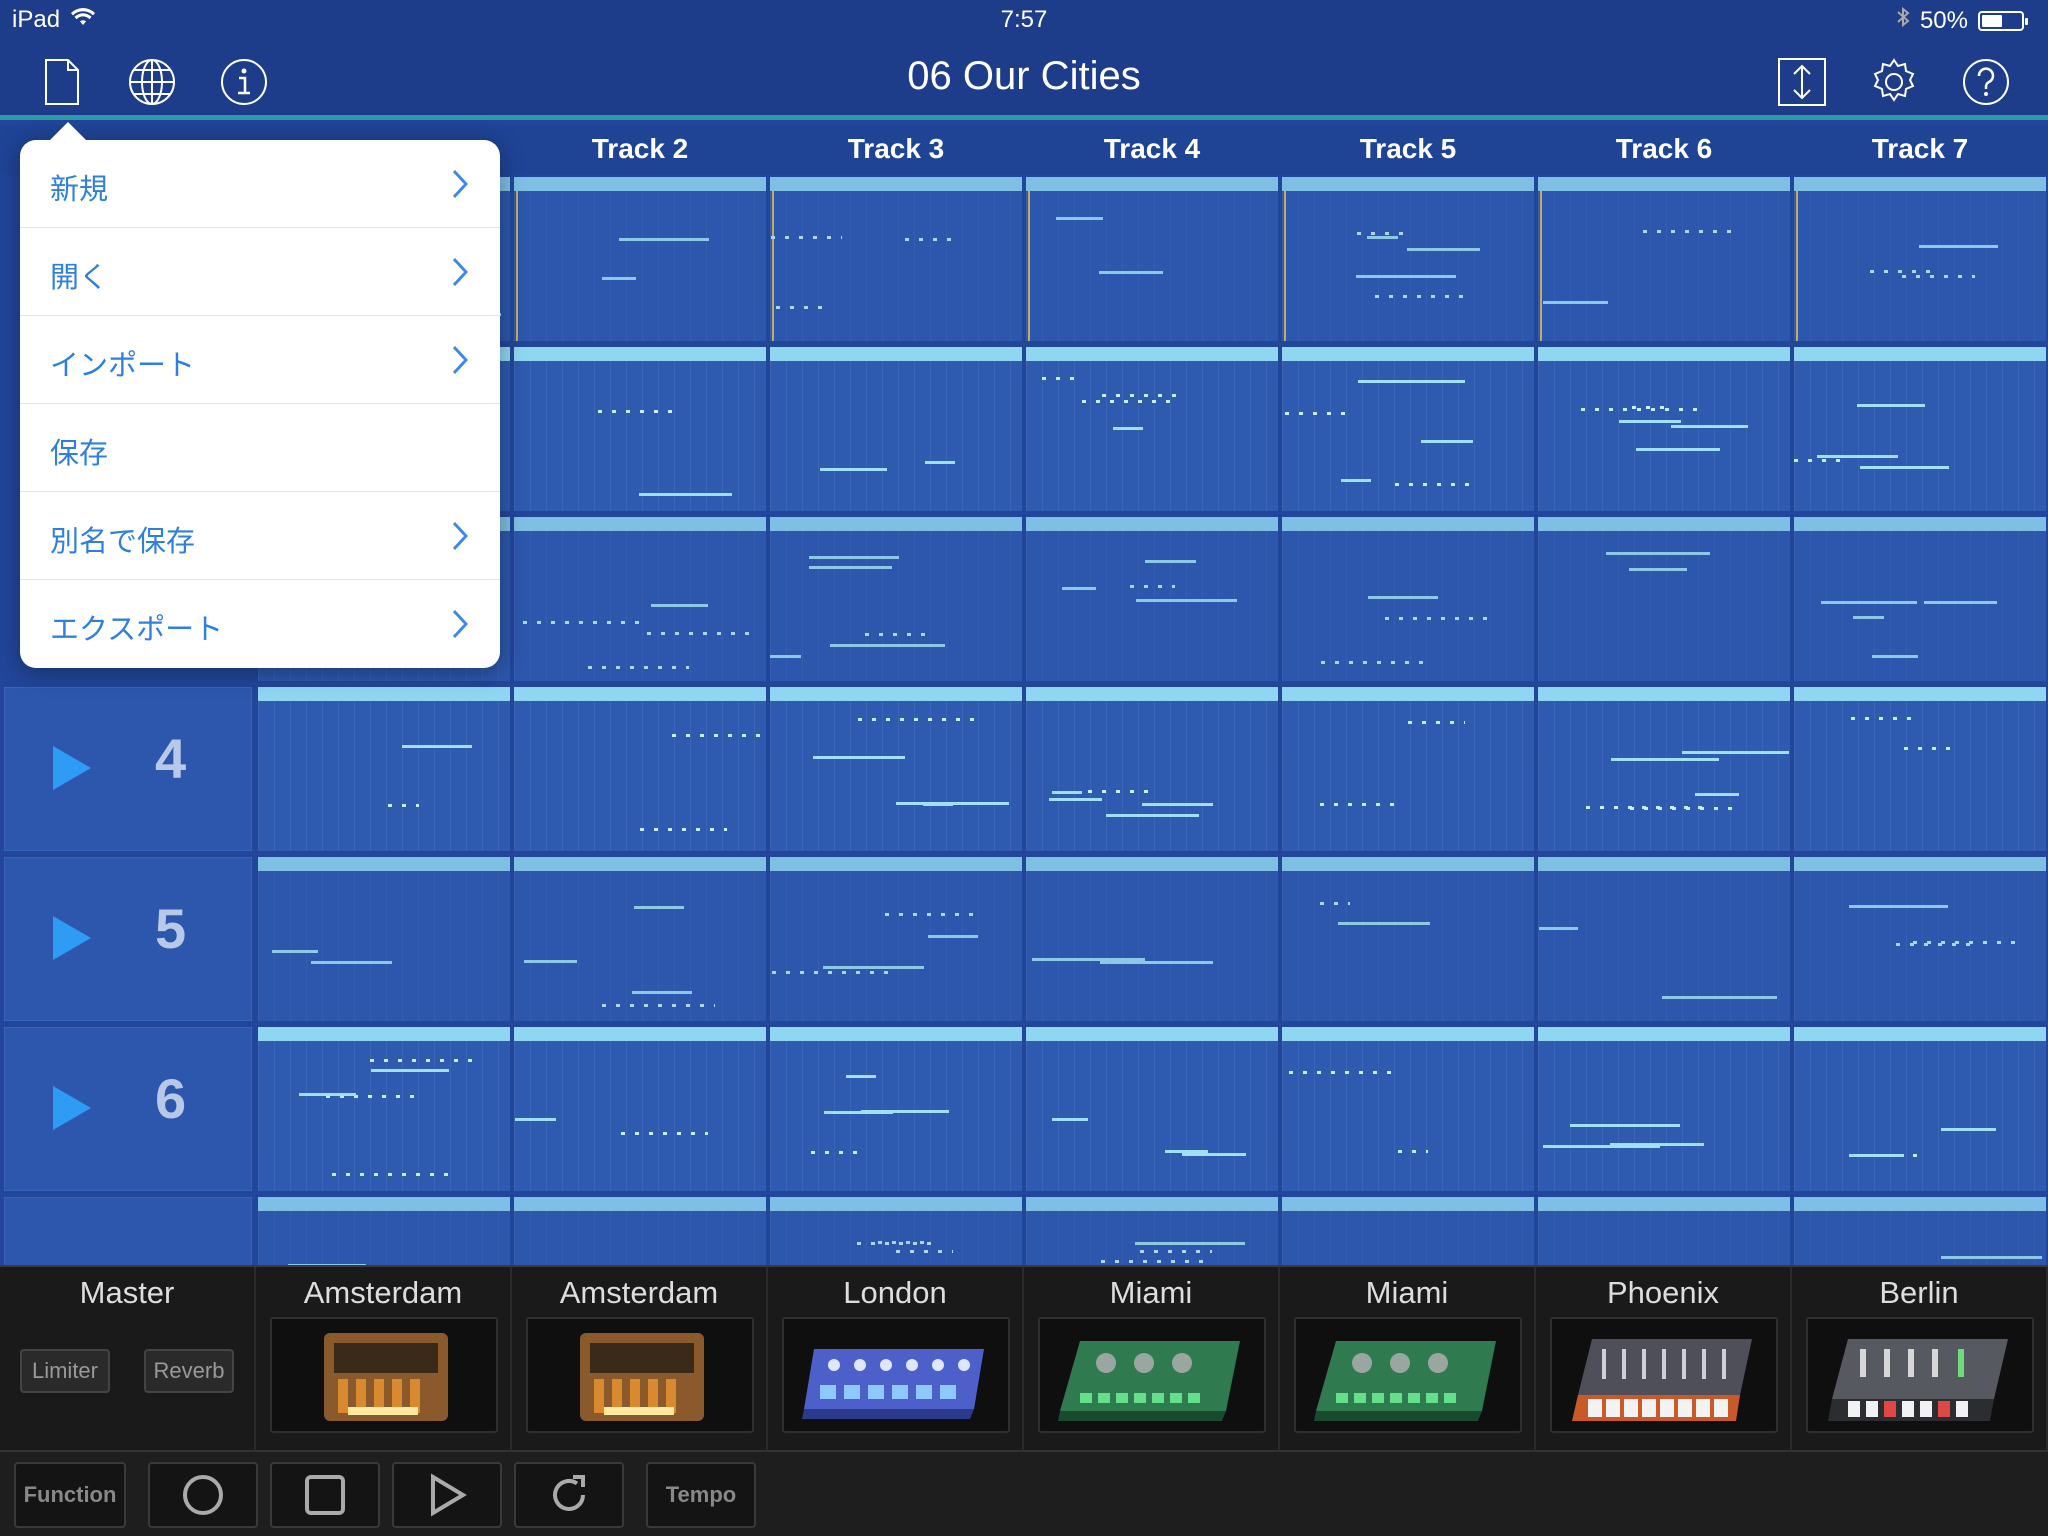  What do you see at coordinates (447, 1495) in the screenshot?
I see `play-button` at bounding box center [447, 1495].